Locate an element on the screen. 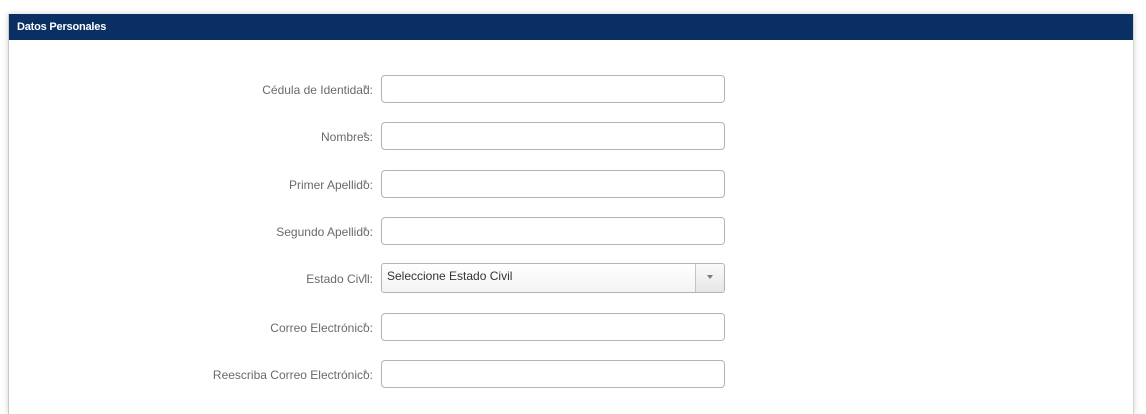 This screenshot has width=1146, height=414. segundo-apellido-input is located at coordinates (553, 231).